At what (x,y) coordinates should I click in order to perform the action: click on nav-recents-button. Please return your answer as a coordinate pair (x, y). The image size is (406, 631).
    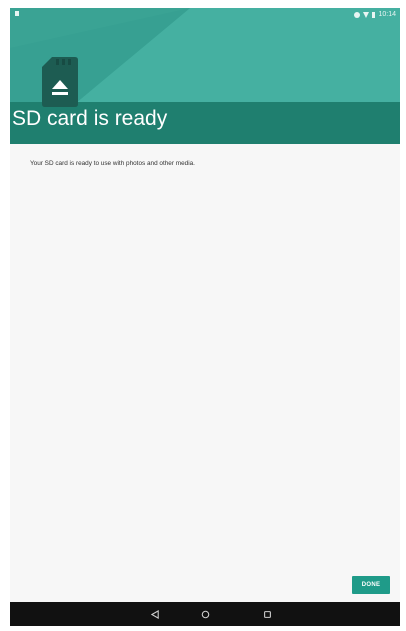
    Looking at the image, I should click on (267, 614).